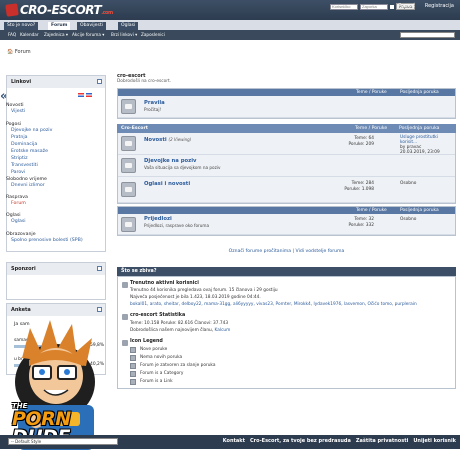 The height and width of the screenshot is (460, 460). Describe the element at coordinates (434, 441) in the screenshot. I see `footer-top-link: Unijeti korisnik` at that location.